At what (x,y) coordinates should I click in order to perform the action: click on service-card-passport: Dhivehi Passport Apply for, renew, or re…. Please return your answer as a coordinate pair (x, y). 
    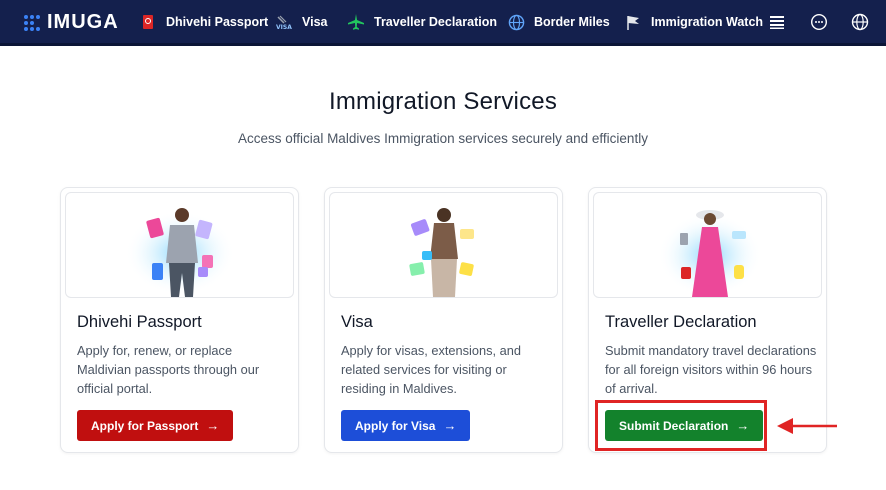
    Looking at the image, I should click on (179, 320).